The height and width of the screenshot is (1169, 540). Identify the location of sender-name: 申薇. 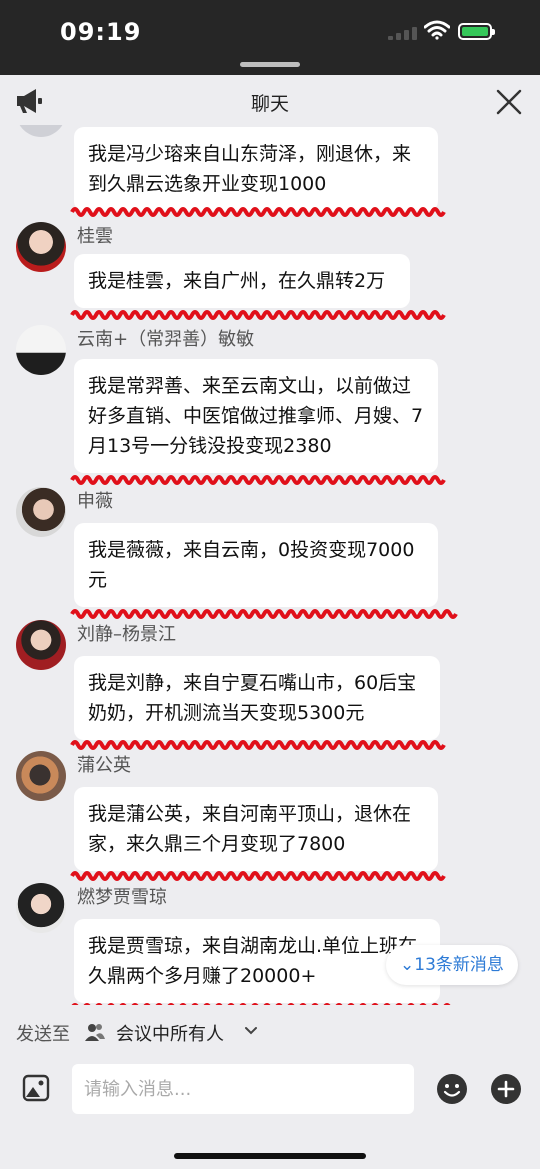
(95, 501).